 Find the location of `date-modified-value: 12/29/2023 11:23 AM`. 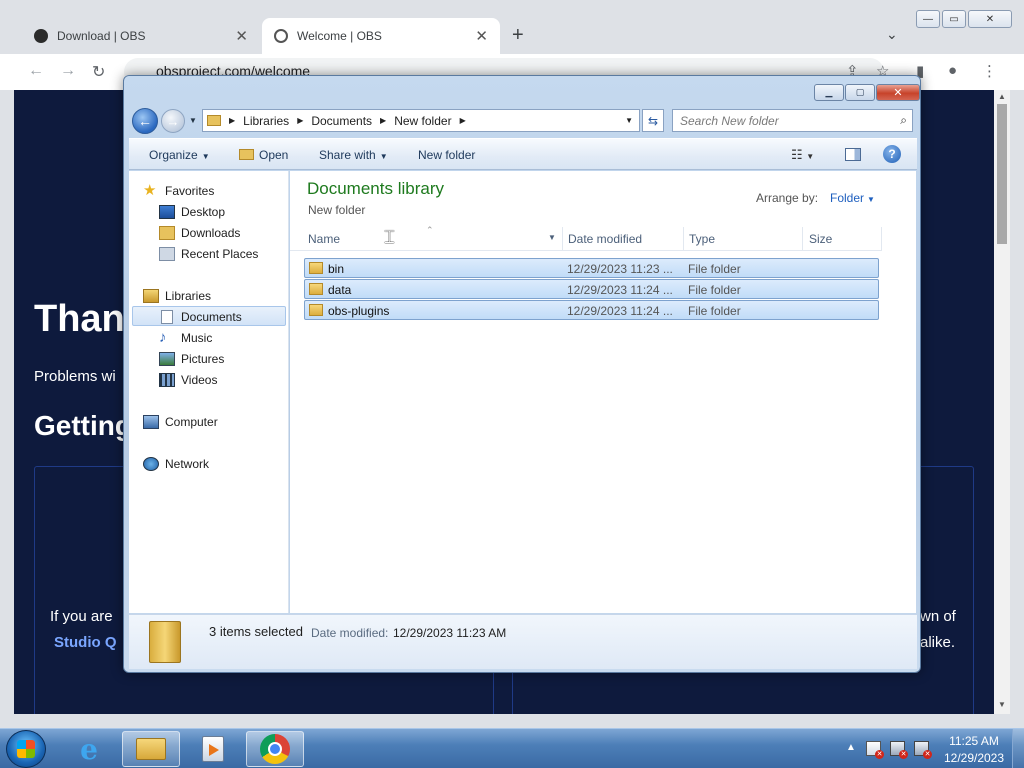

date-modified-value: 12/29/2023 11:23 AM is located at coordinates (450, 633).